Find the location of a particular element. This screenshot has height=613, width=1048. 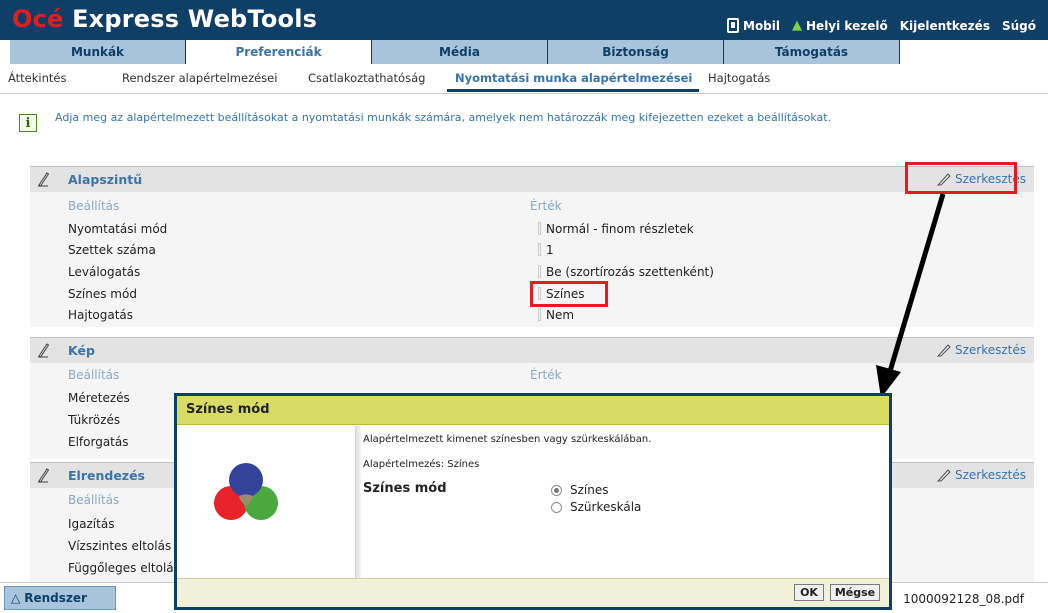

dialog-divider is located at coordinates (358, 502).